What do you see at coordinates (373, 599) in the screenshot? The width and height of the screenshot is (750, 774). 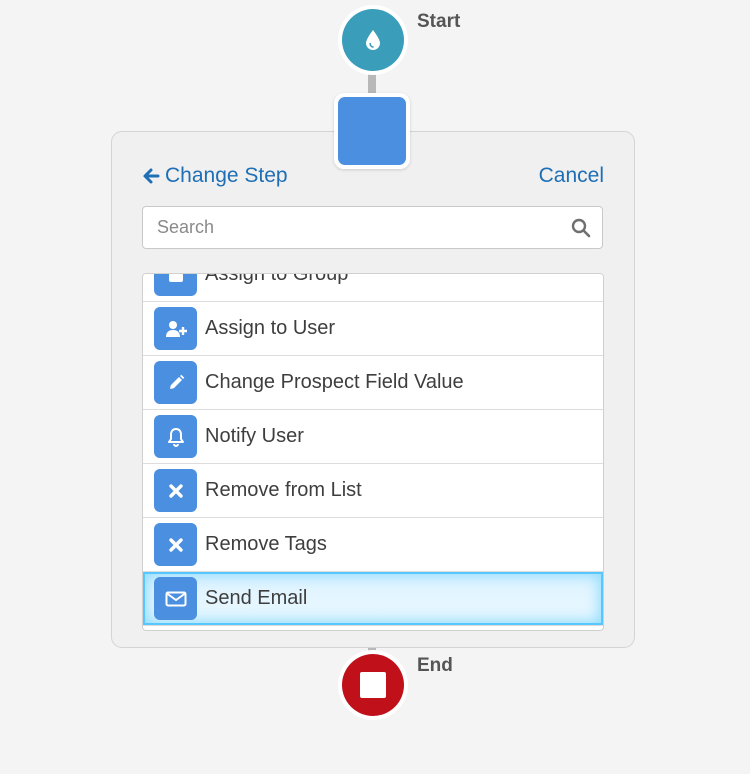 I see `action-item-send-email: Send Email` at bounding box center [373, 599].